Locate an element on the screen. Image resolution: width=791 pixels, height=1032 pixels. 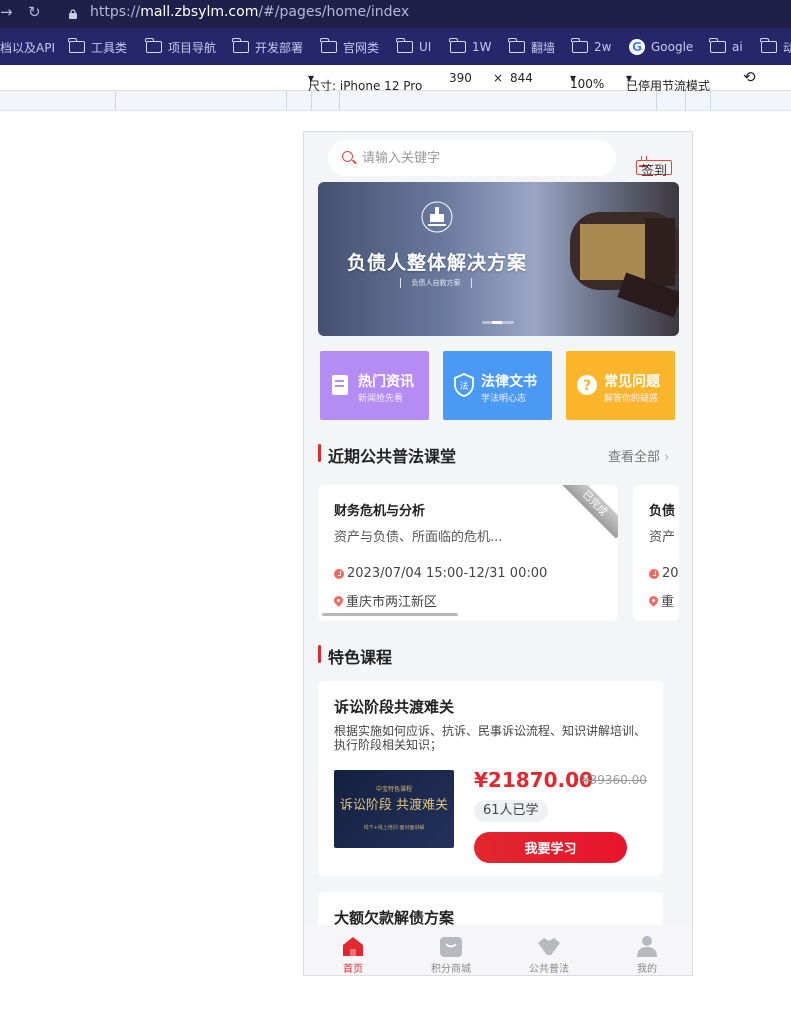
bottom-tab-bar: 首页 积分商城 公共普法 我的 is located at coordinates (498, 950).